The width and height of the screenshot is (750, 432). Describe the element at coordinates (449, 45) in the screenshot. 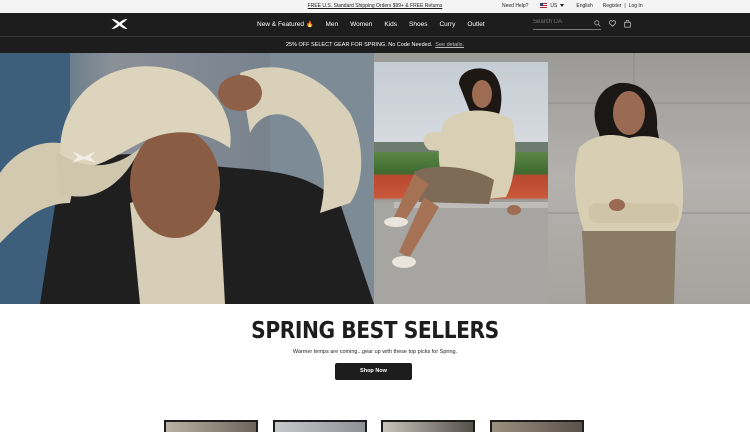

I see `see-details-link: See details.` at that location.